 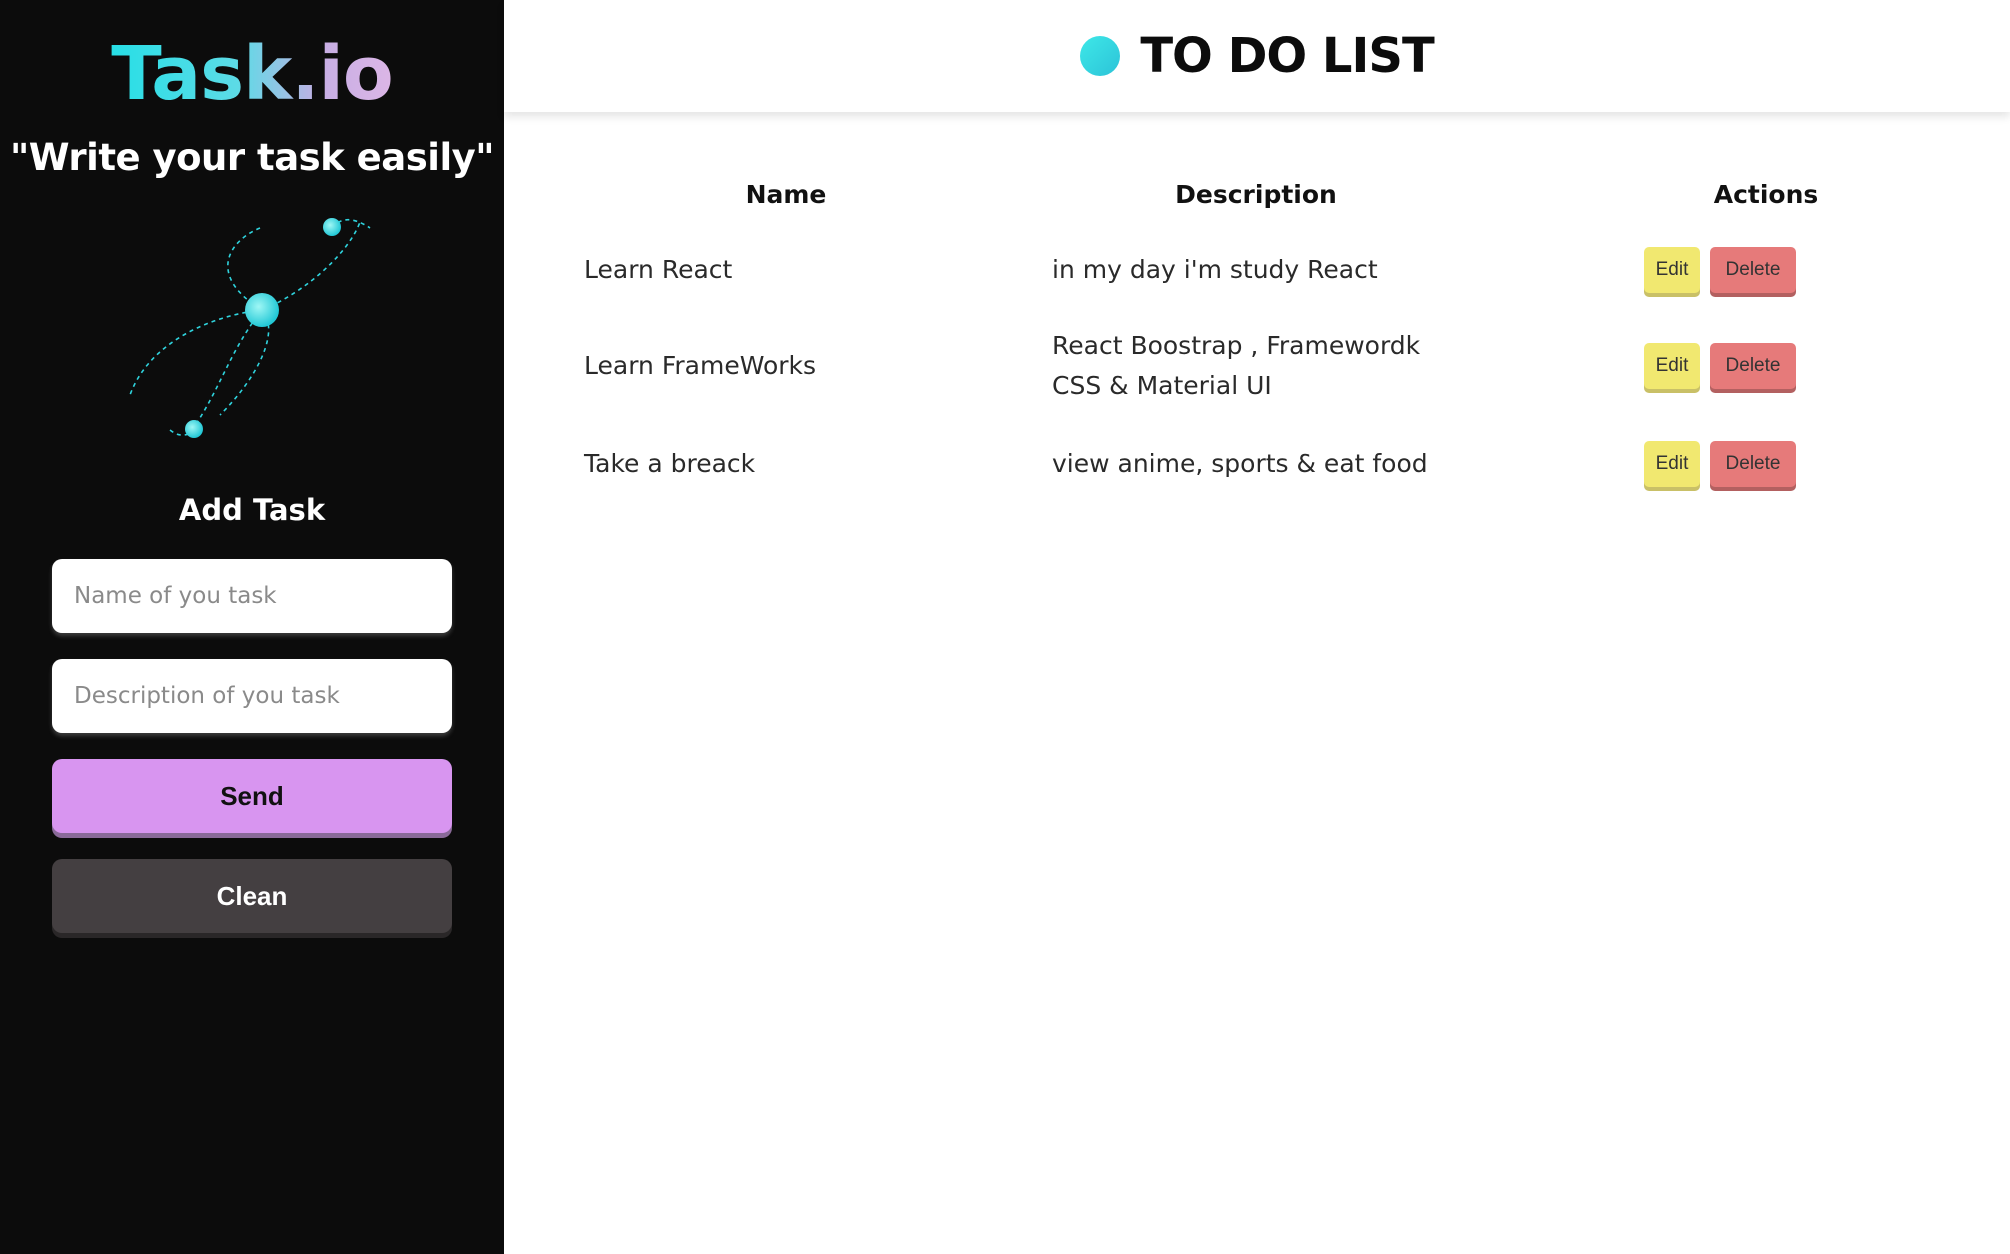 What do you see at coordinates (252, 696) in the screenshot?
I see `task-description-input` at bounding box center [252, 696].